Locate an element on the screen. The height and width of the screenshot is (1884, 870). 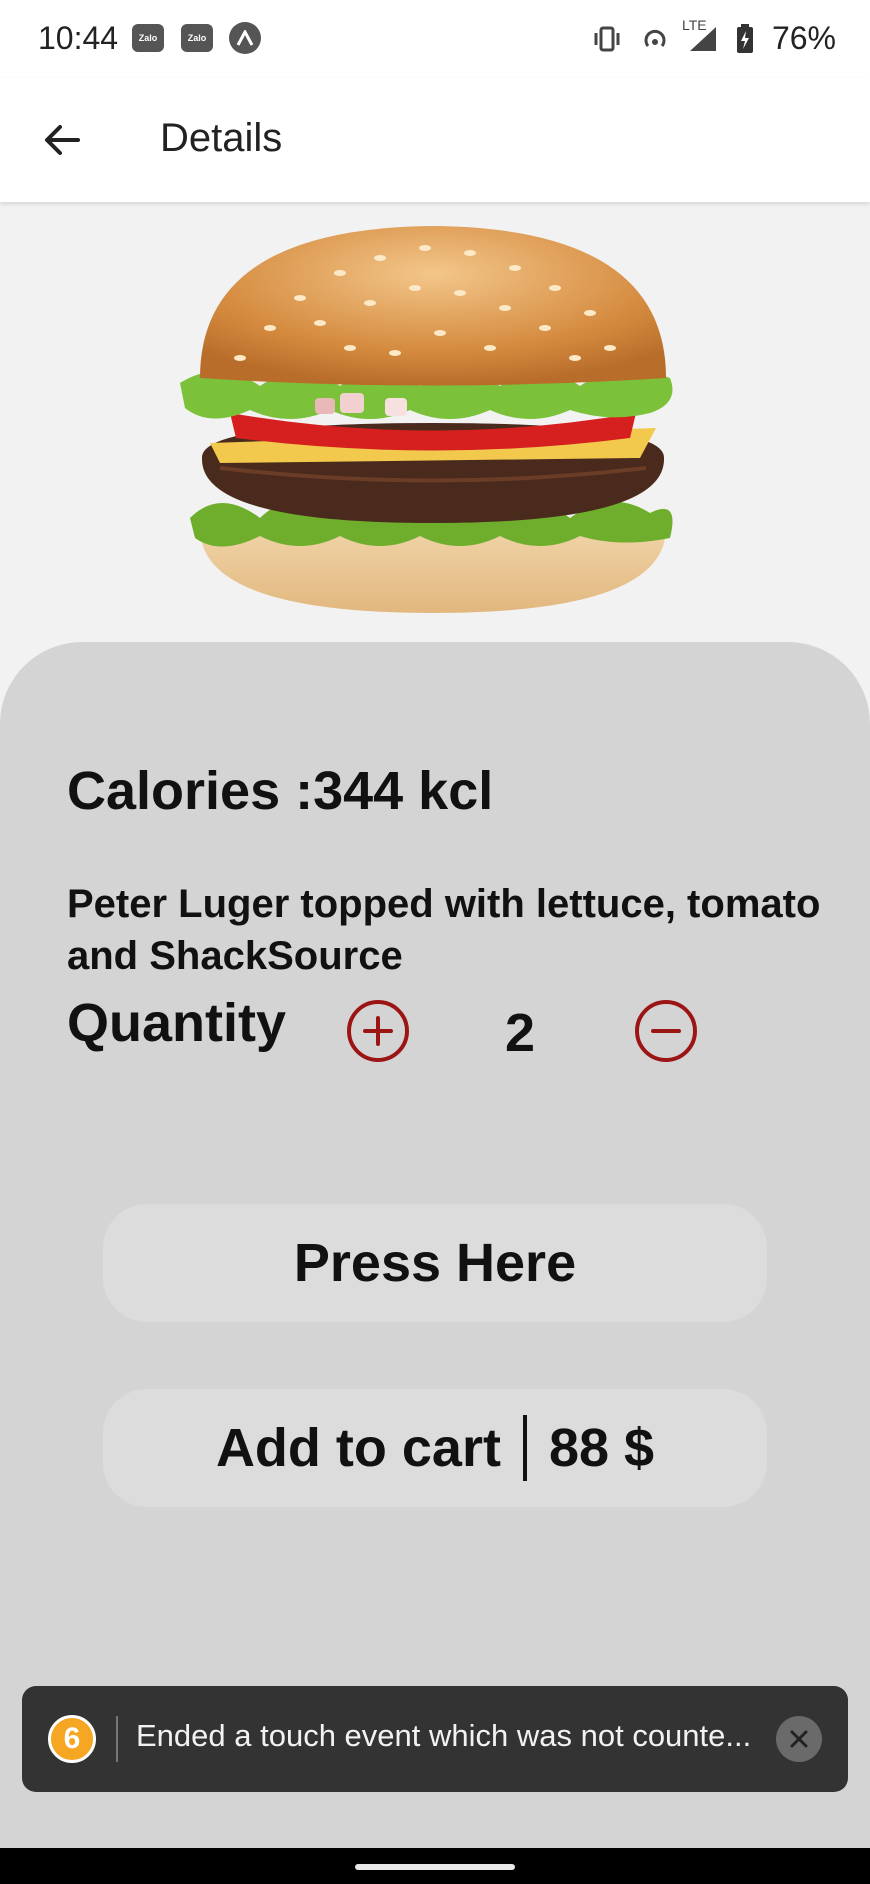
minus-icon is located at coordinates (666, 1031).